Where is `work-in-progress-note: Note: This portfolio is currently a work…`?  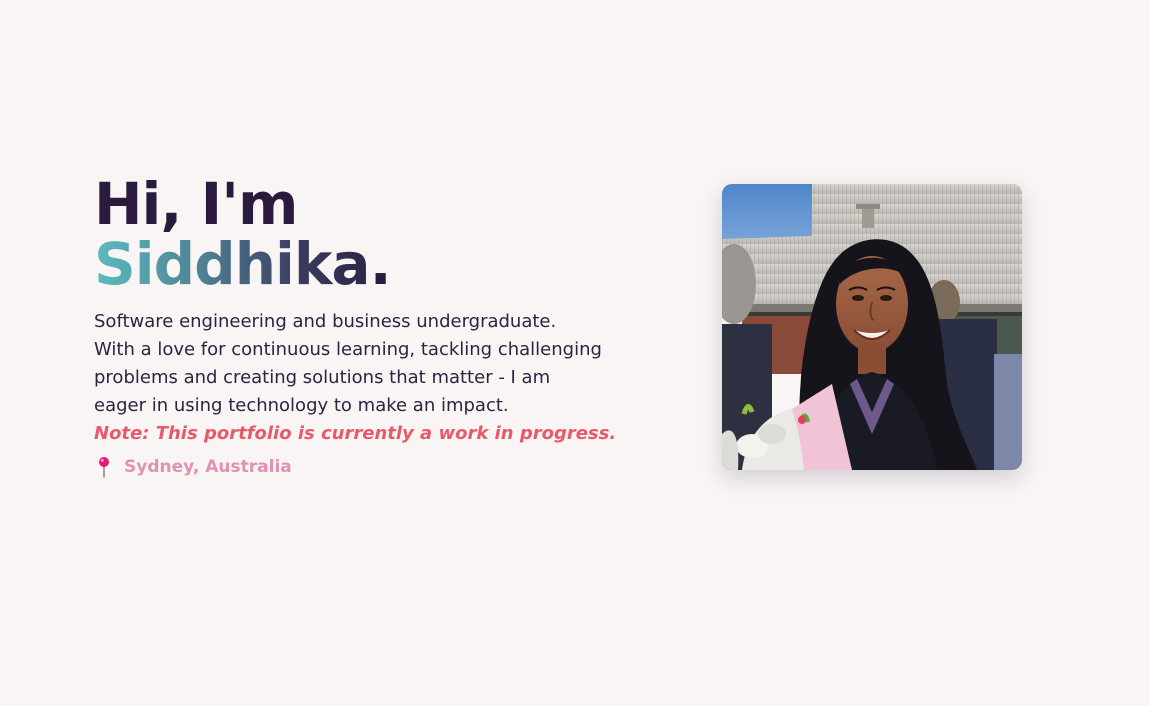
work-in-progress-note: Note: This portfolio is currently a work… is located at coordinates (355, 433).